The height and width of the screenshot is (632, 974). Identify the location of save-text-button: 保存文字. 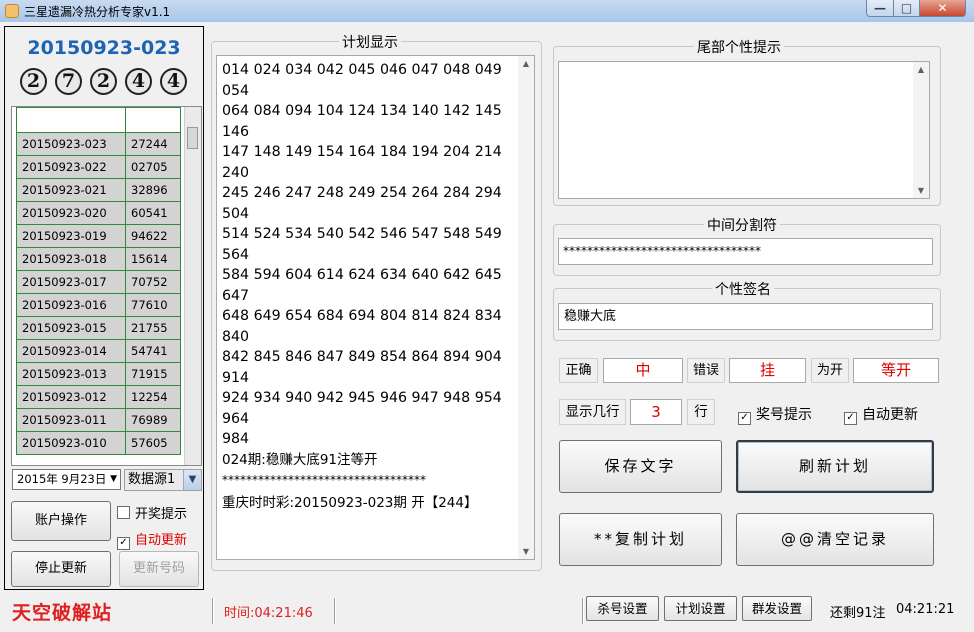
(640, 466).